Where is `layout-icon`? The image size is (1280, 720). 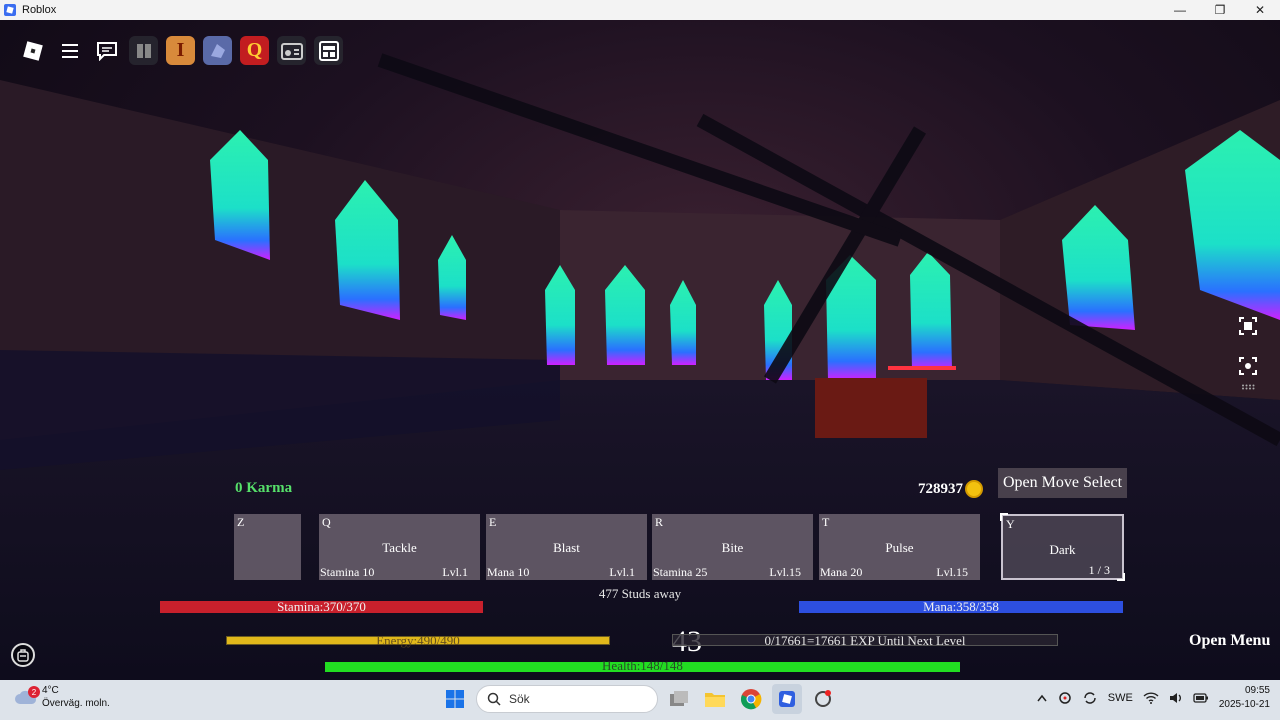
layout-icon is located at coordinates (328, 50).